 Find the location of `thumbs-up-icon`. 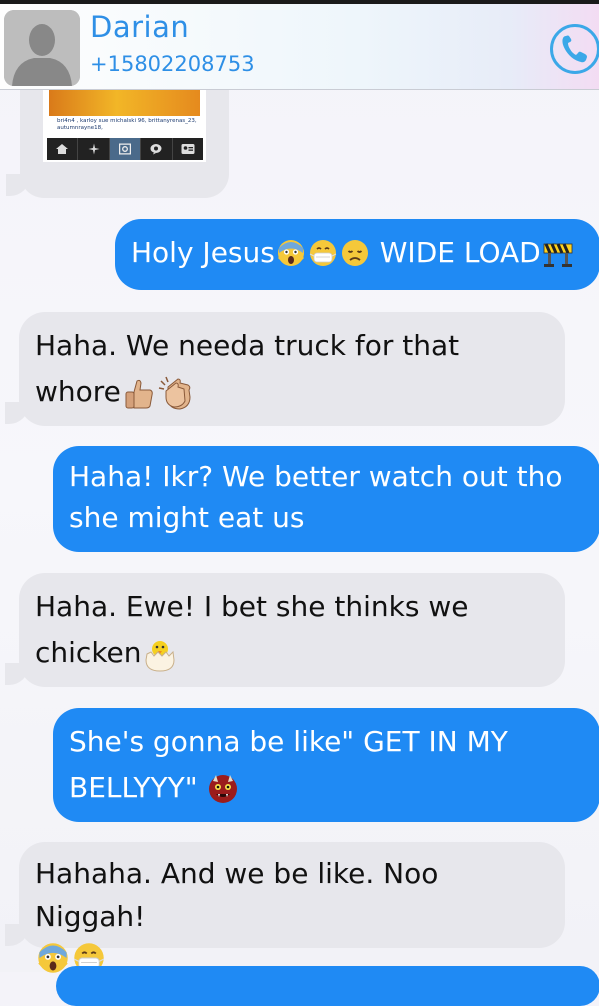

thumbs-up-icon is located at coordinates (139, 394).